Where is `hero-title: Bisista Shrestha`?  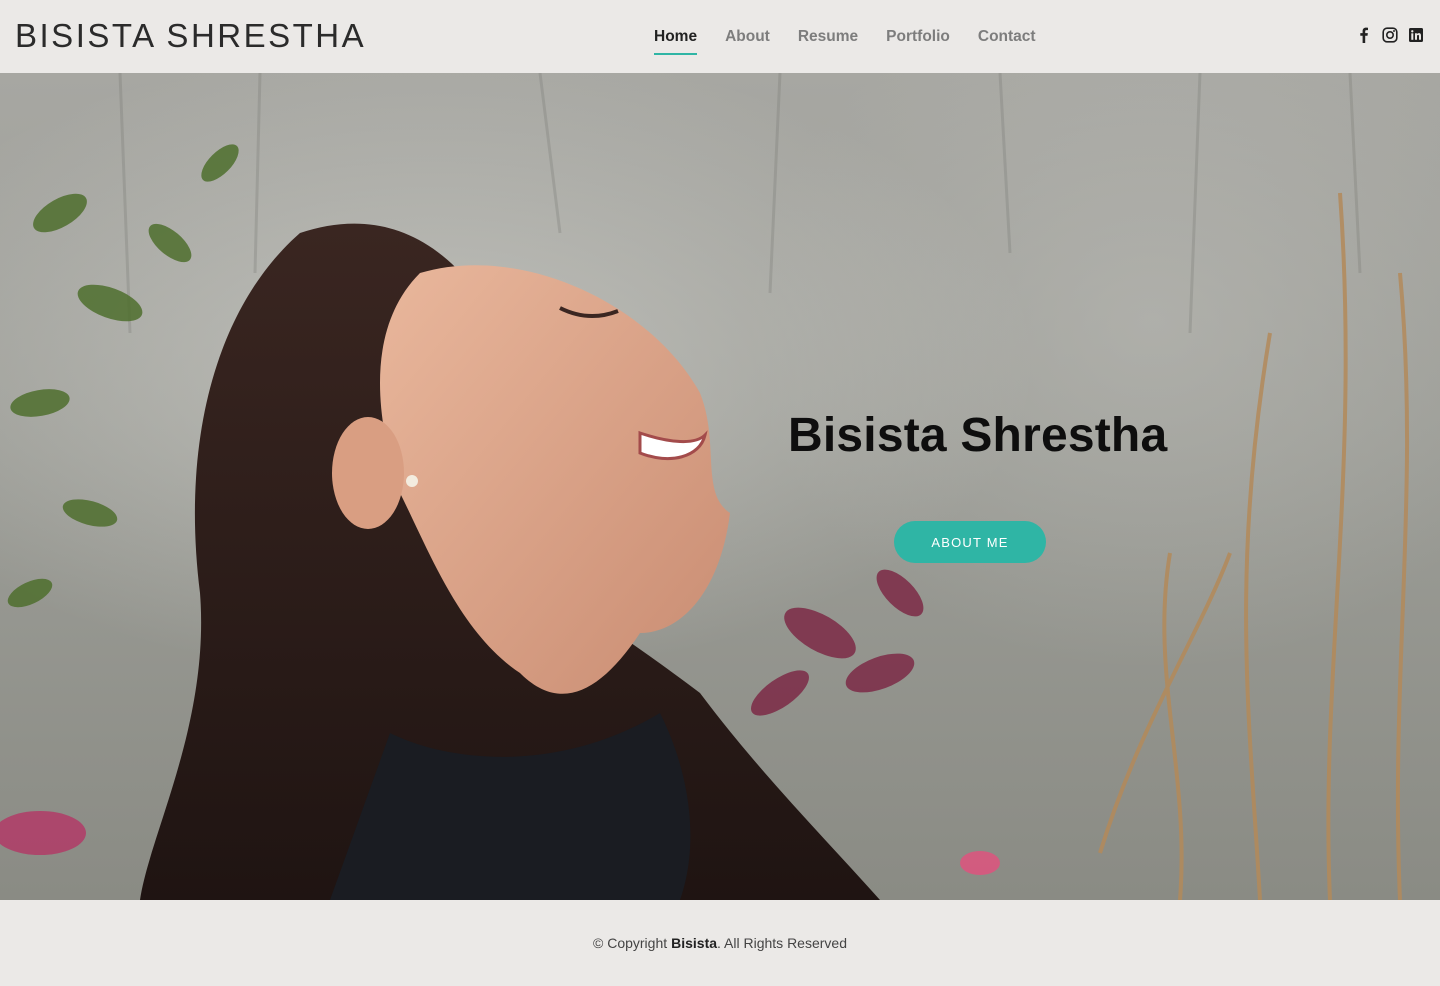 hero-title: Bisista Shrestha is located at coordinates (978, 435).